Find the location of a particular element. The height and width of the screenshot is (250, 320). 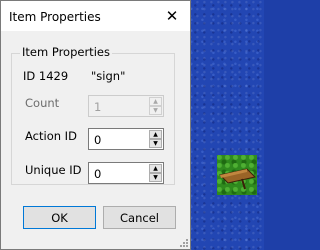

dialog-title: Item Properties is located at coordinates (55, 17).